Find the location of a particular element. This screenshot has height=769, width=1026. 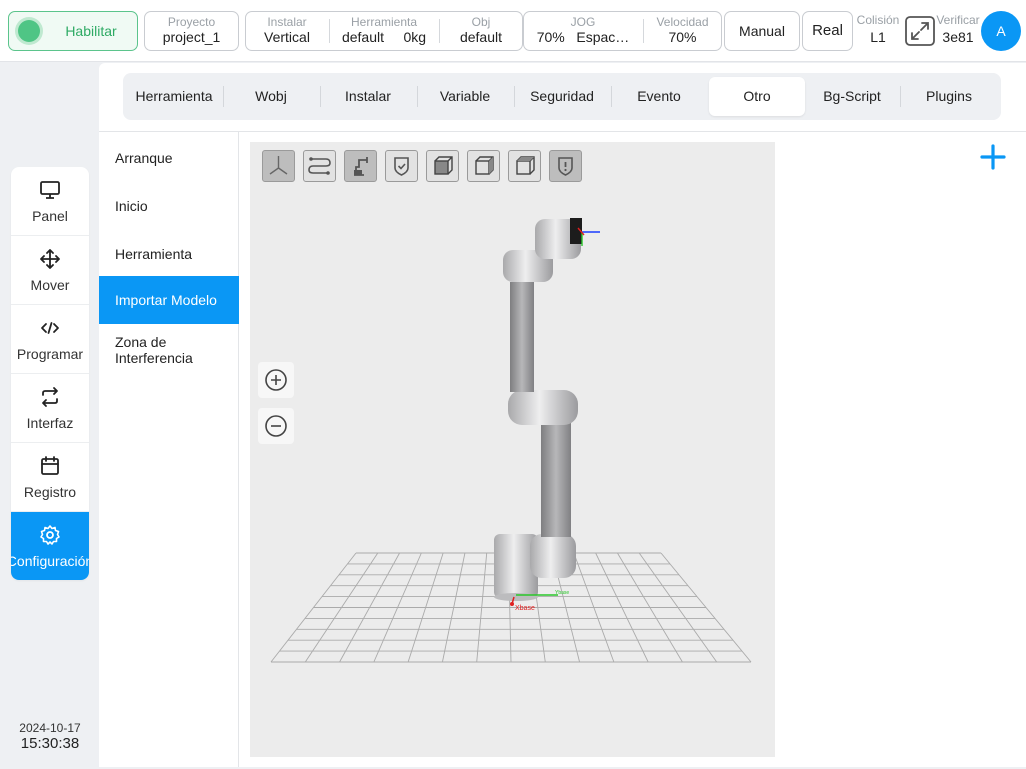

view-front-button is located at coordinates (442, 166).